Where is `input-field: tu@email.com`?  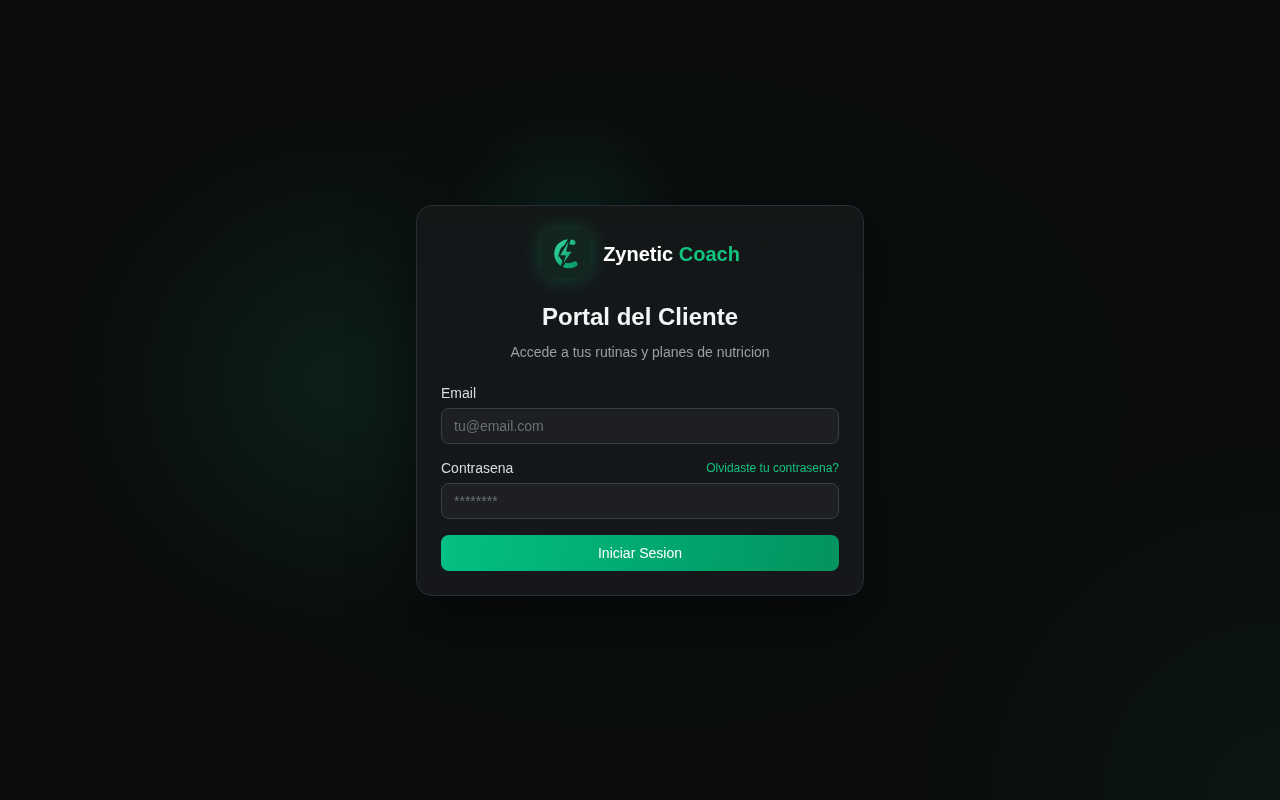
input-field: tu@email.com is located at coordinates (640, 425).